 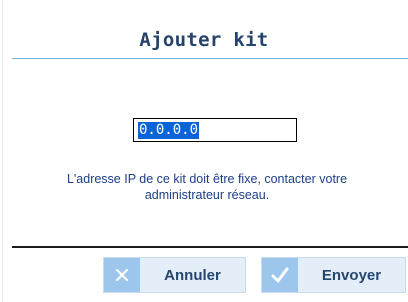 I want to click on footer-divider, so click(x=210, y=247).